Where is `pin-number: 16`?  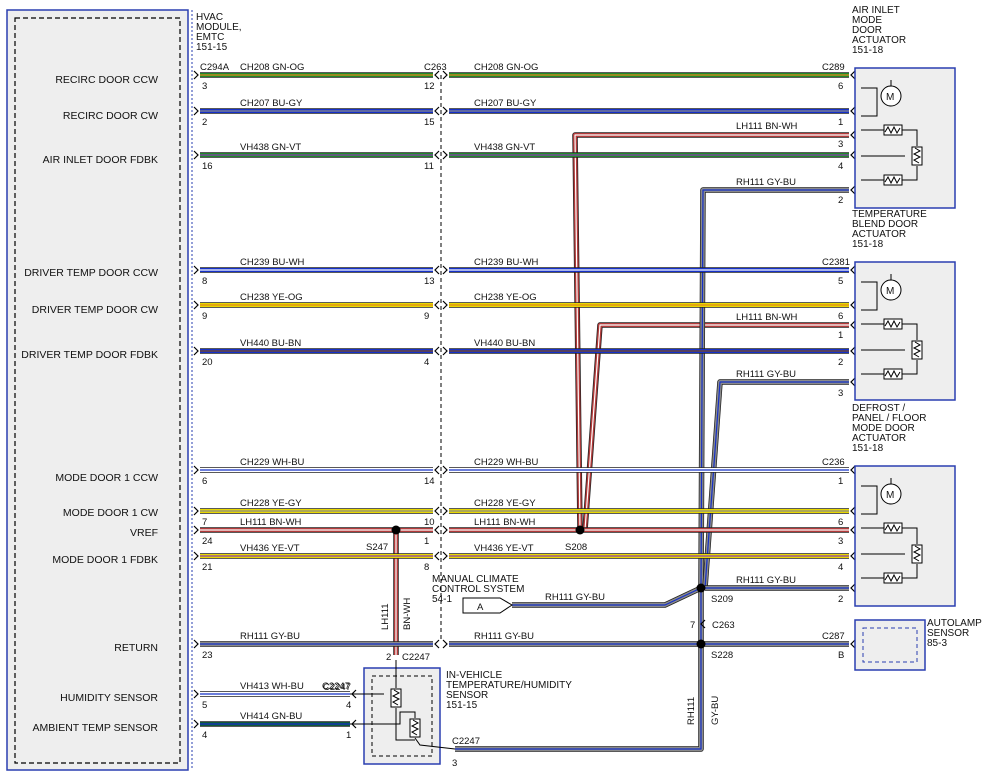 pin-number: 16 is located at coordinates (207, 166).